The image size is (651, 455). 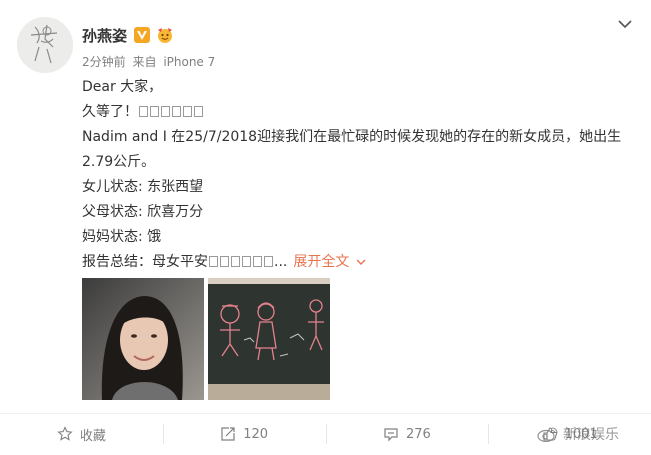 What do you see at coordinates (144, 62) in the screenshot?
I see `source-prefix: 来自` at bounding box center [144, 62].